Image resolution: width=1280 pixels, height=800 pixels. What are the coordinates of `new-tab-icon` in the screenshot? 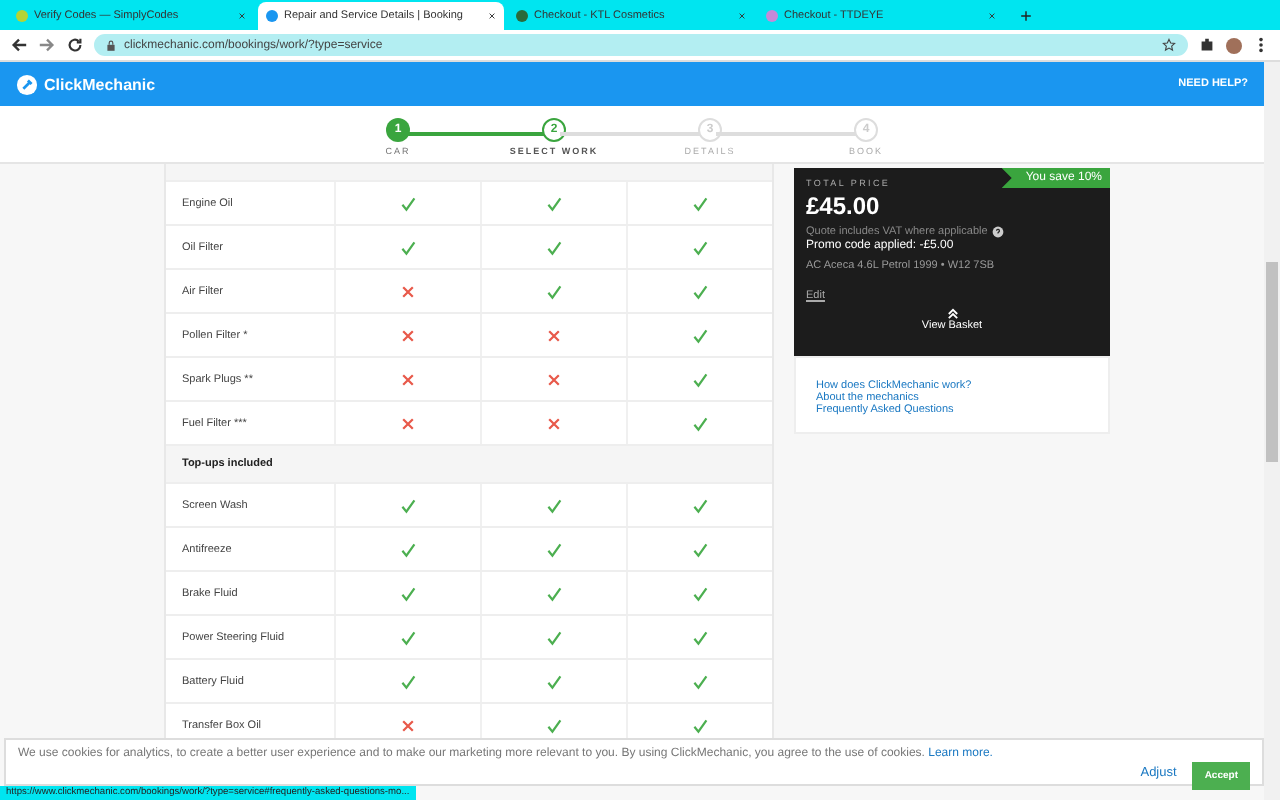 It's located at (1026, 16).